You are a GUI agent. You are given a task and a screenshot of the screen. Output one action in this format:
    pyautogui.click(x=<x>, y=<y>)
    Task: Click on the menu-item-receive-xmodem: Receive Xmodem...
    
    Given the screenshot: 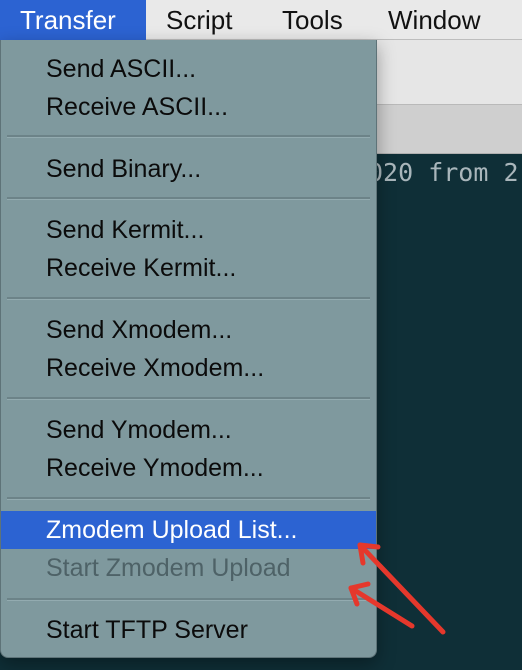 What is the action you would take?
    pyautogui.click(x=188, y=368)
    